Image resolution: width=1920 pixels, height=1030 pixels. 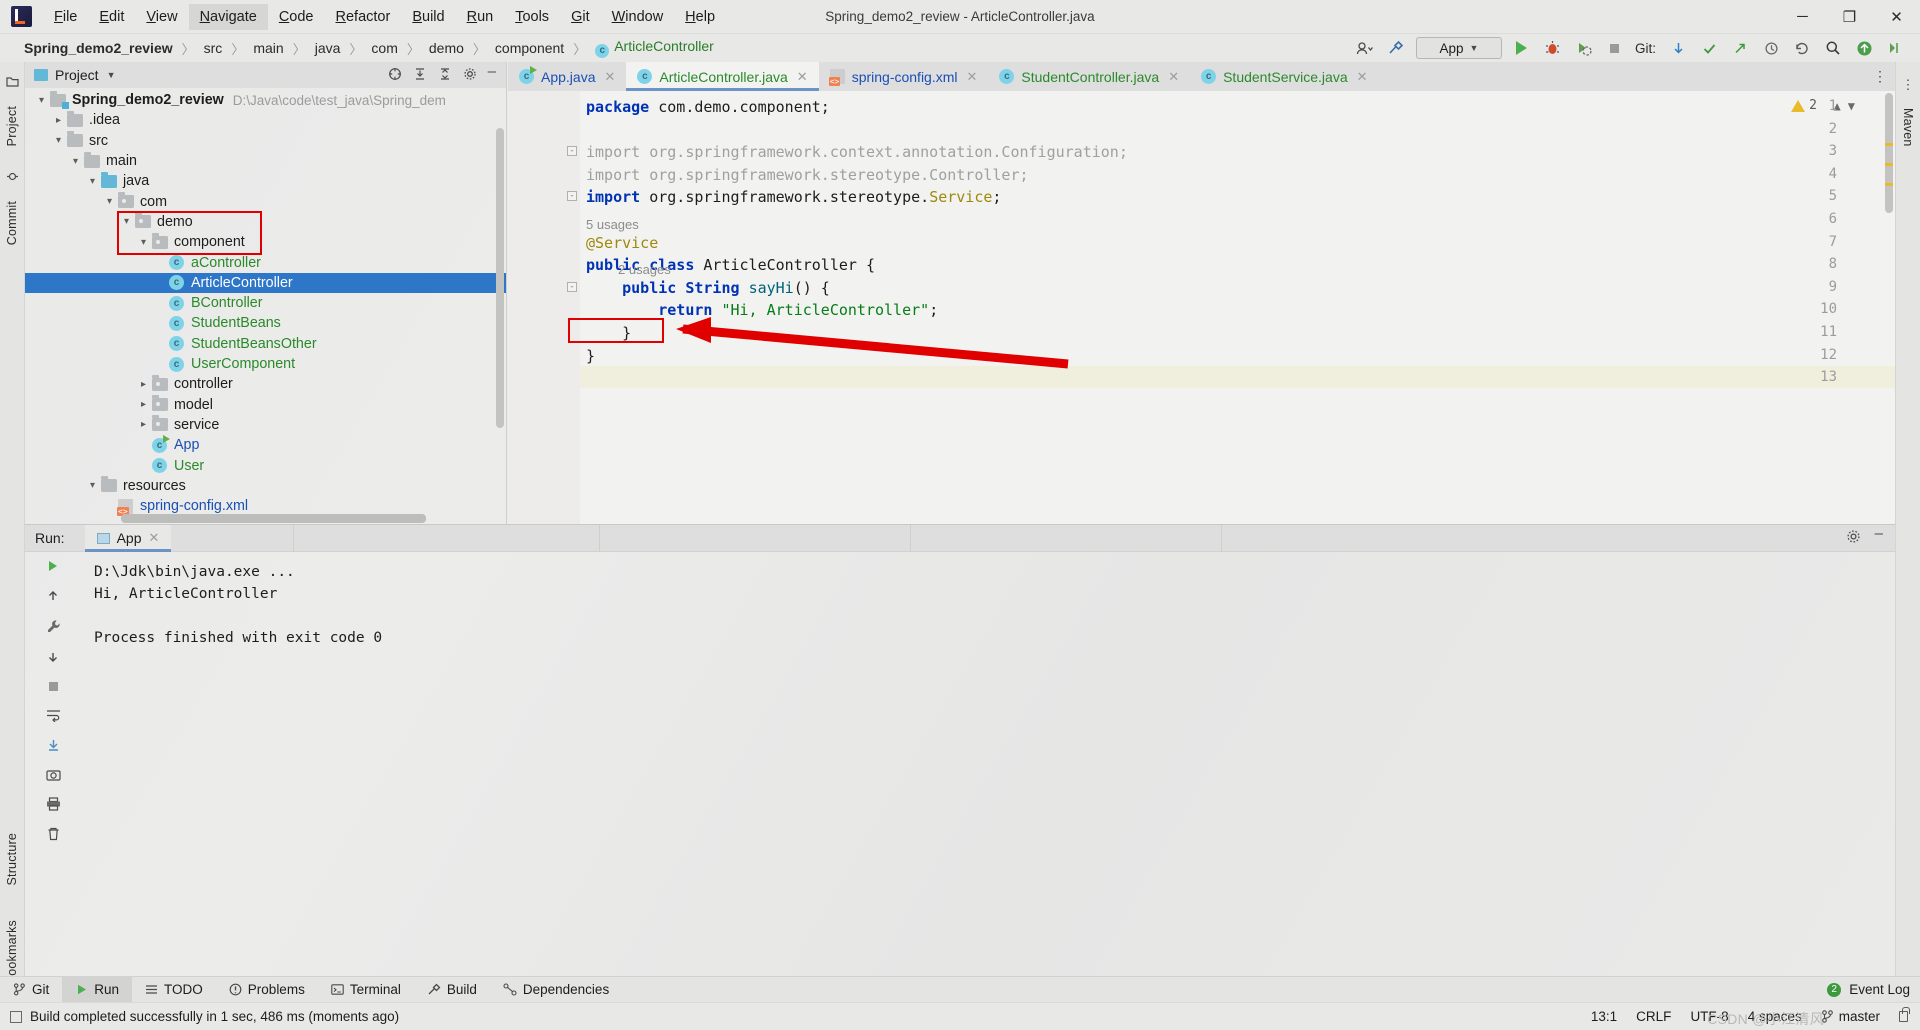 I want to click on scroll-to-end-icon, so click(x=53, y=746).